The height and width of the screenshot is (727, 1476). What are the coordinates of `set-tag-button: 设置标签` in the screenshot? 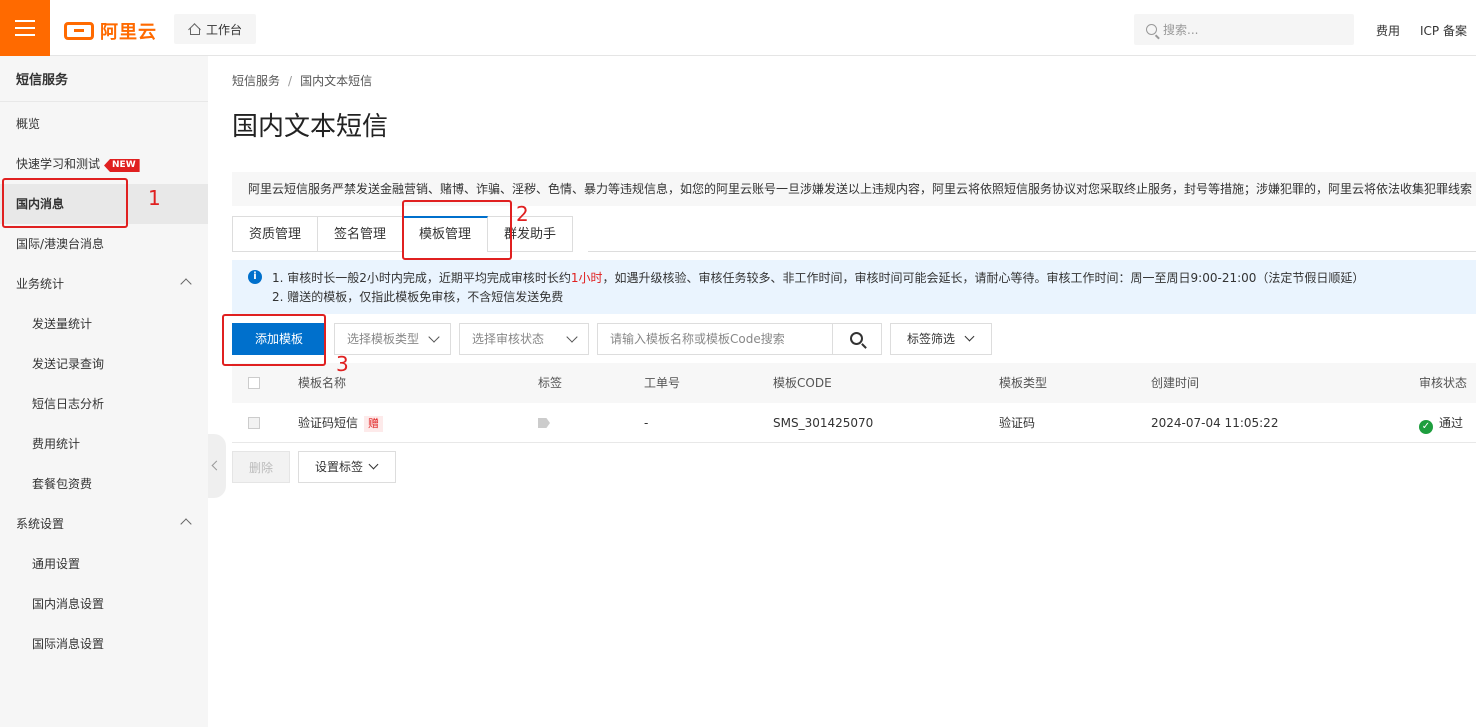 It's located at (347, 467).